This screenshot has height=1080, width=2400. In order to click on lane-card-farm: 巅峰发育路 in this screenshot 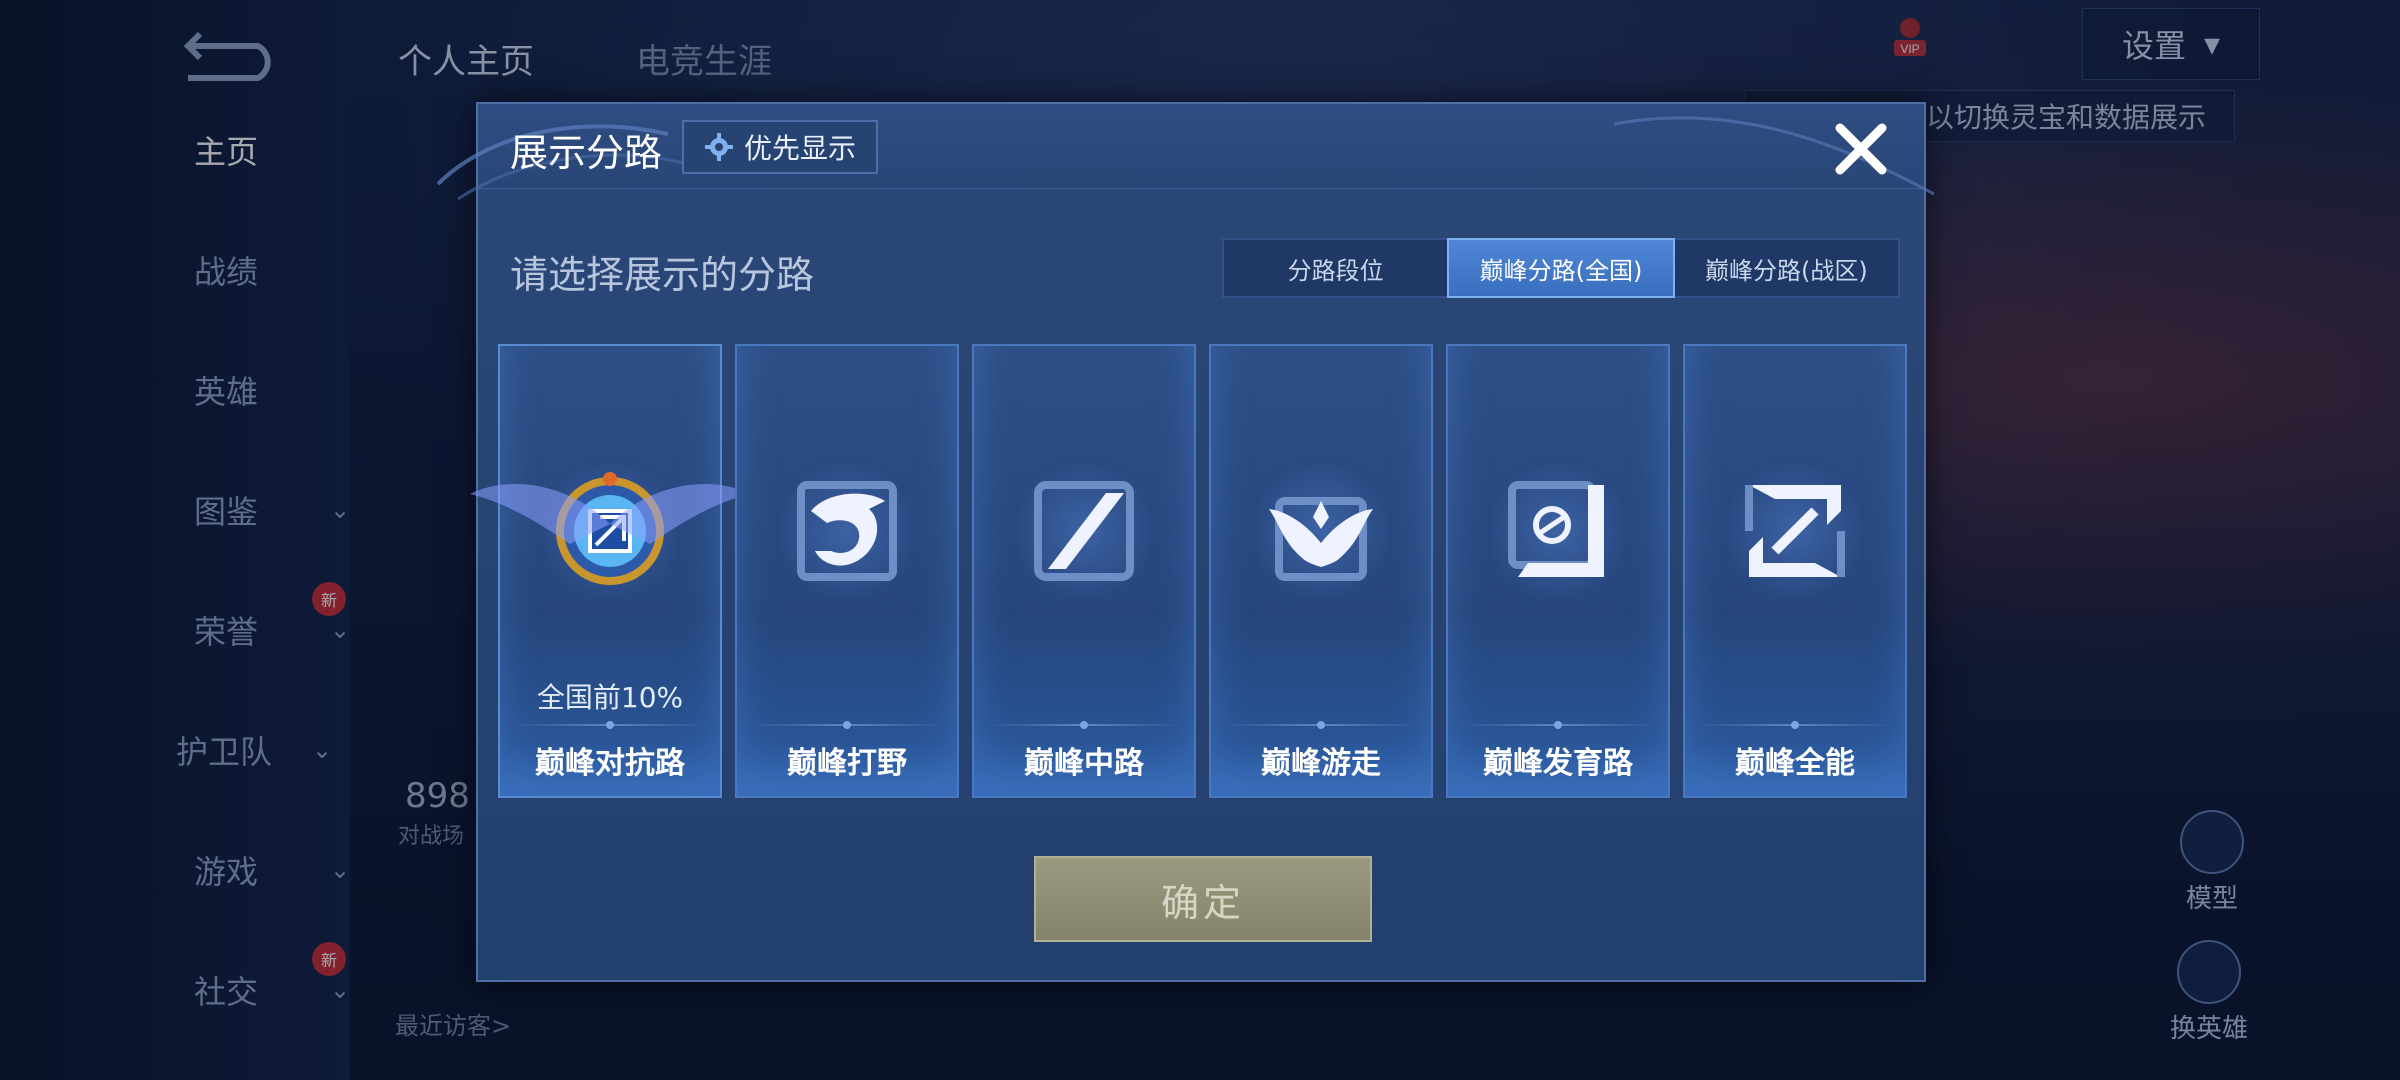, I will do `click(1558, 571)`.